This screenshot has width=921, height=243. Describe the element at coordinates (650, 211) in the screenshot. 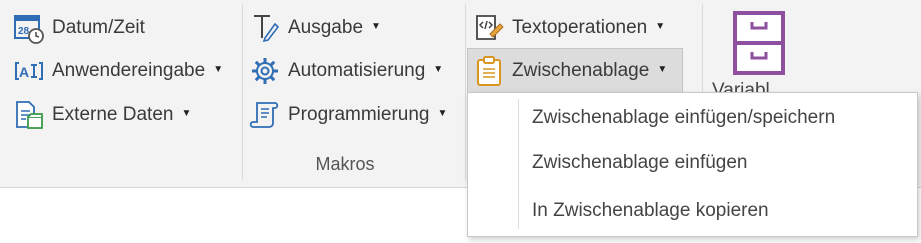

I see `menu-item-in-zwischenablage-kopieren: In Zwischenablage kopieren` at that location.